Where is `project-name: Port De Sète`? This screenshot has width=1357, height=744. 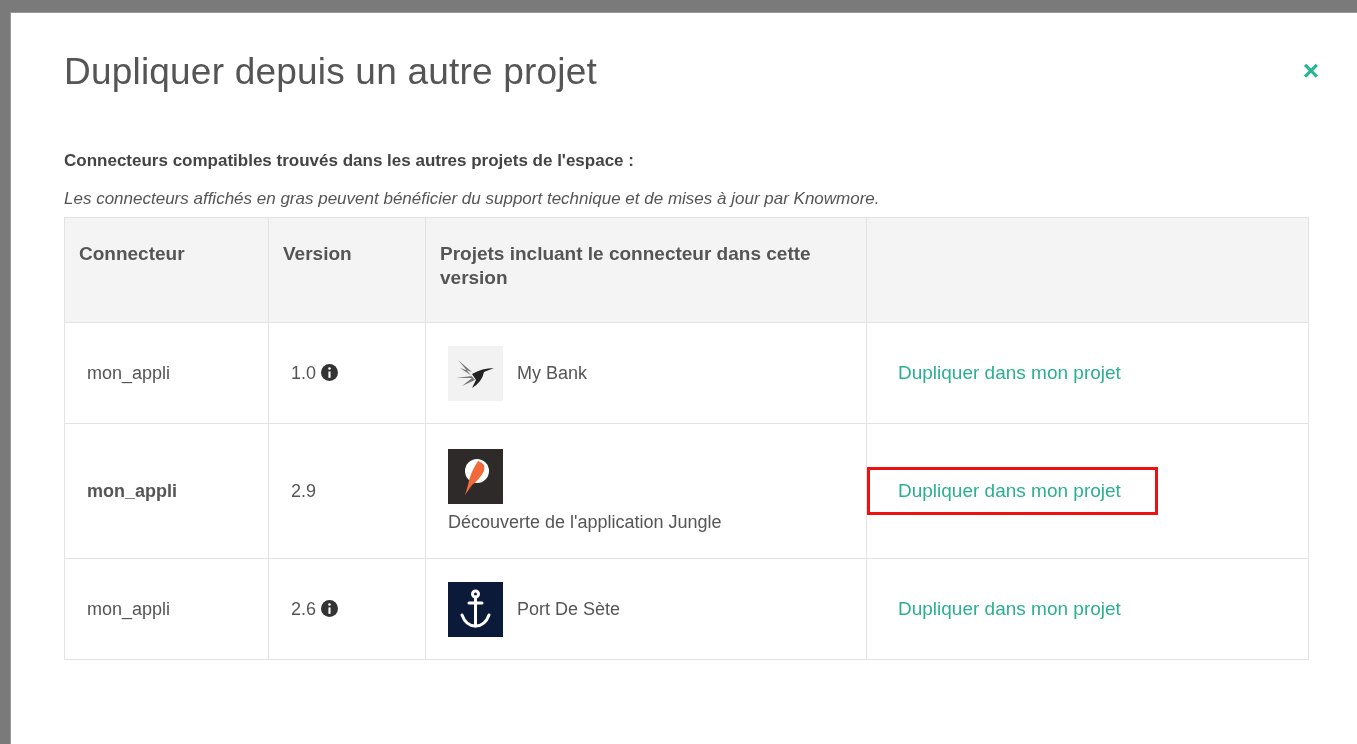 project-name: Port De Sète is located at coordinates (569, 609).